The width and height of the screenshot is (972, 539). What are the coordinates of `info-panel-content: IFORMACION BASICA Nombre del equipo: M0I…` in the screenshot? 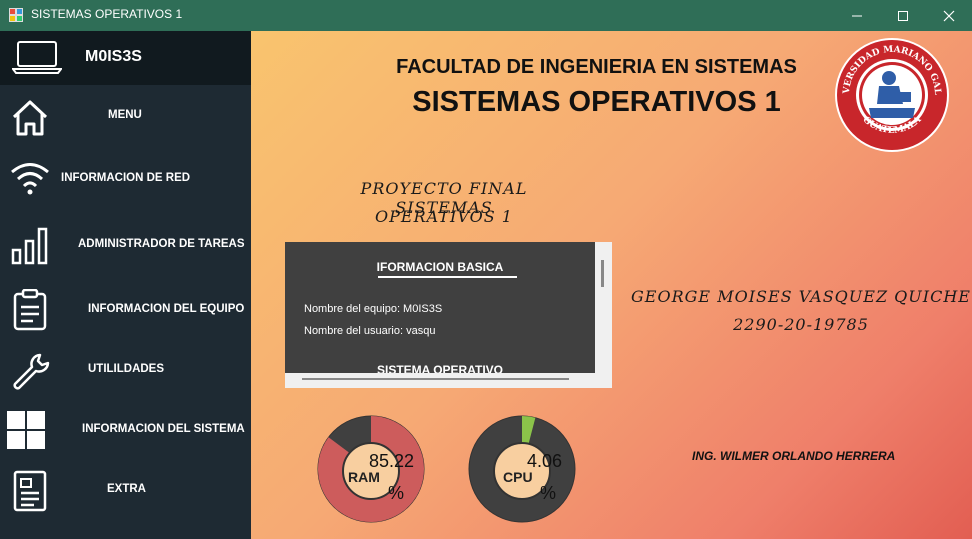 It's located at (440, 307).